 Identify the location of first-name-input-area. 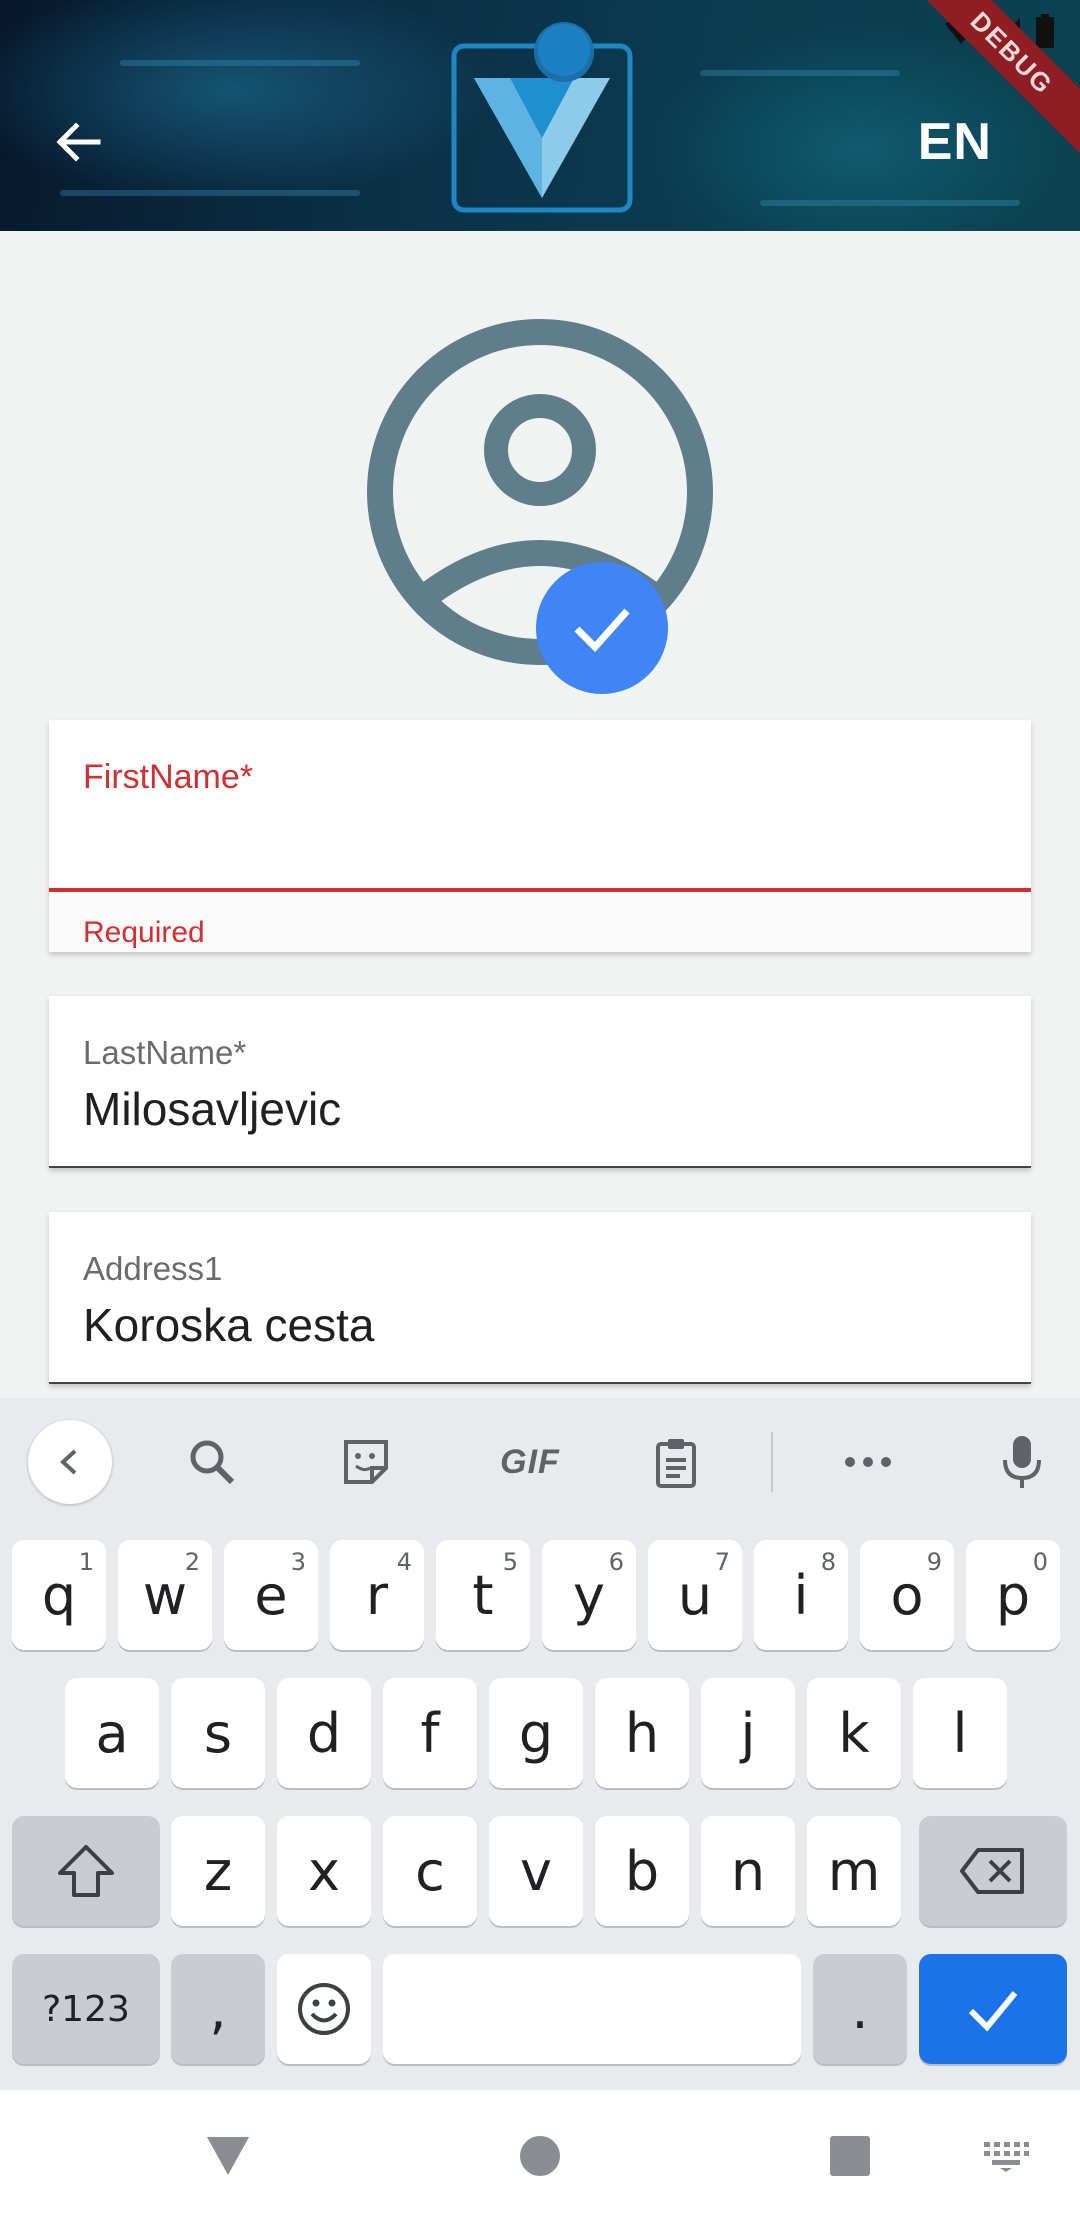
(540, 806).